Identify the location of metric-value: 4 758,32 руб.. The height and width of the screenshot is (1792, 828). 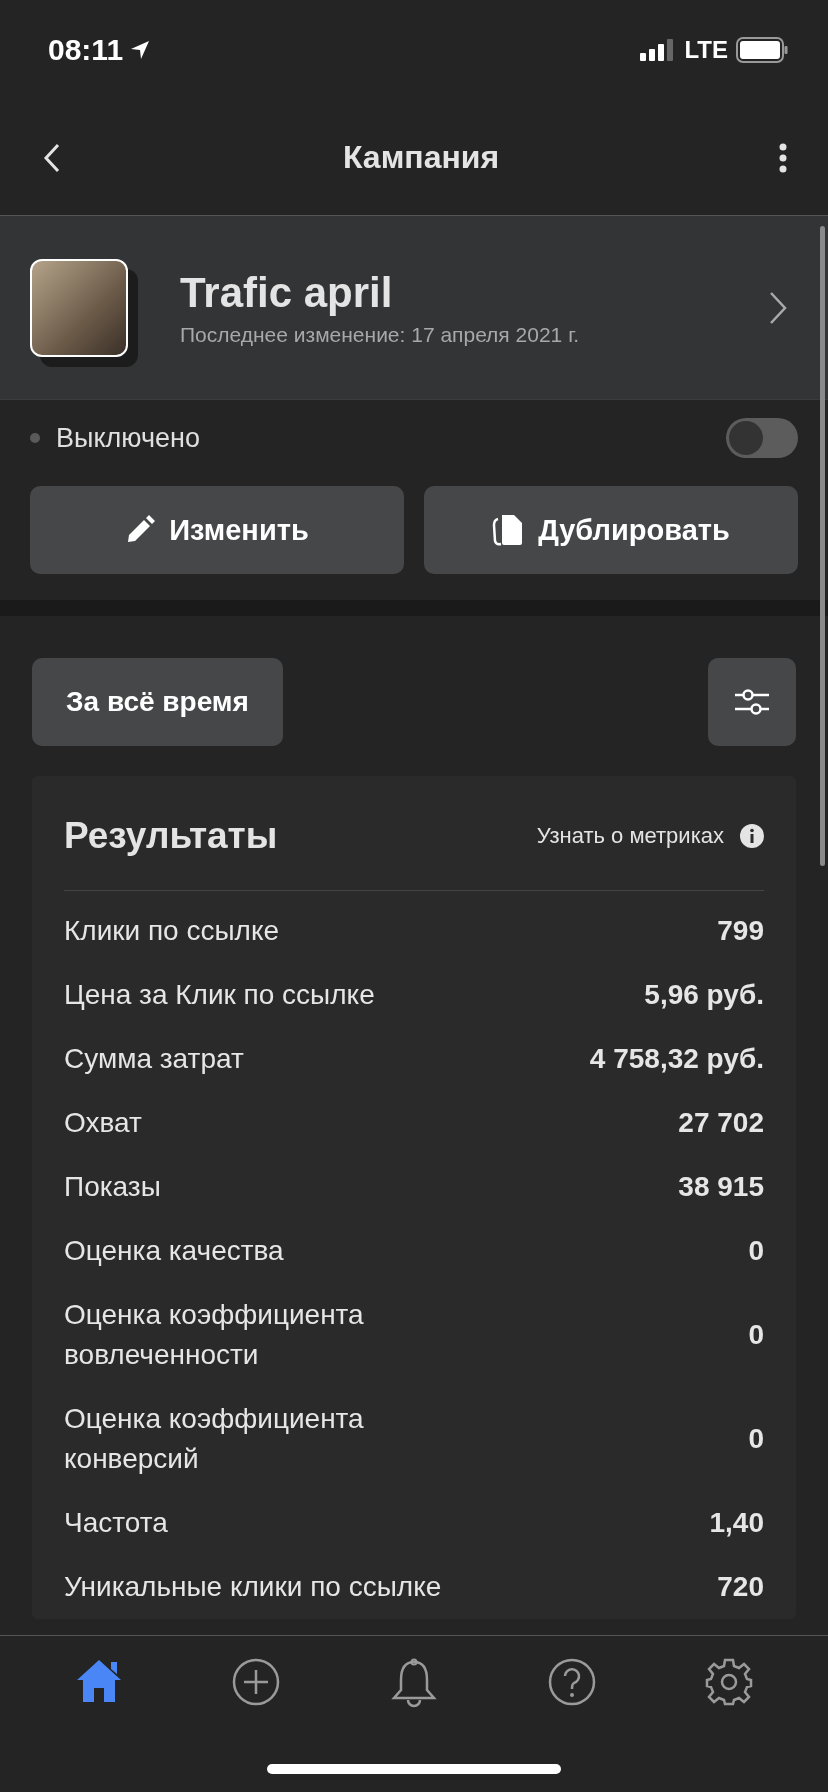
(676, 1059).